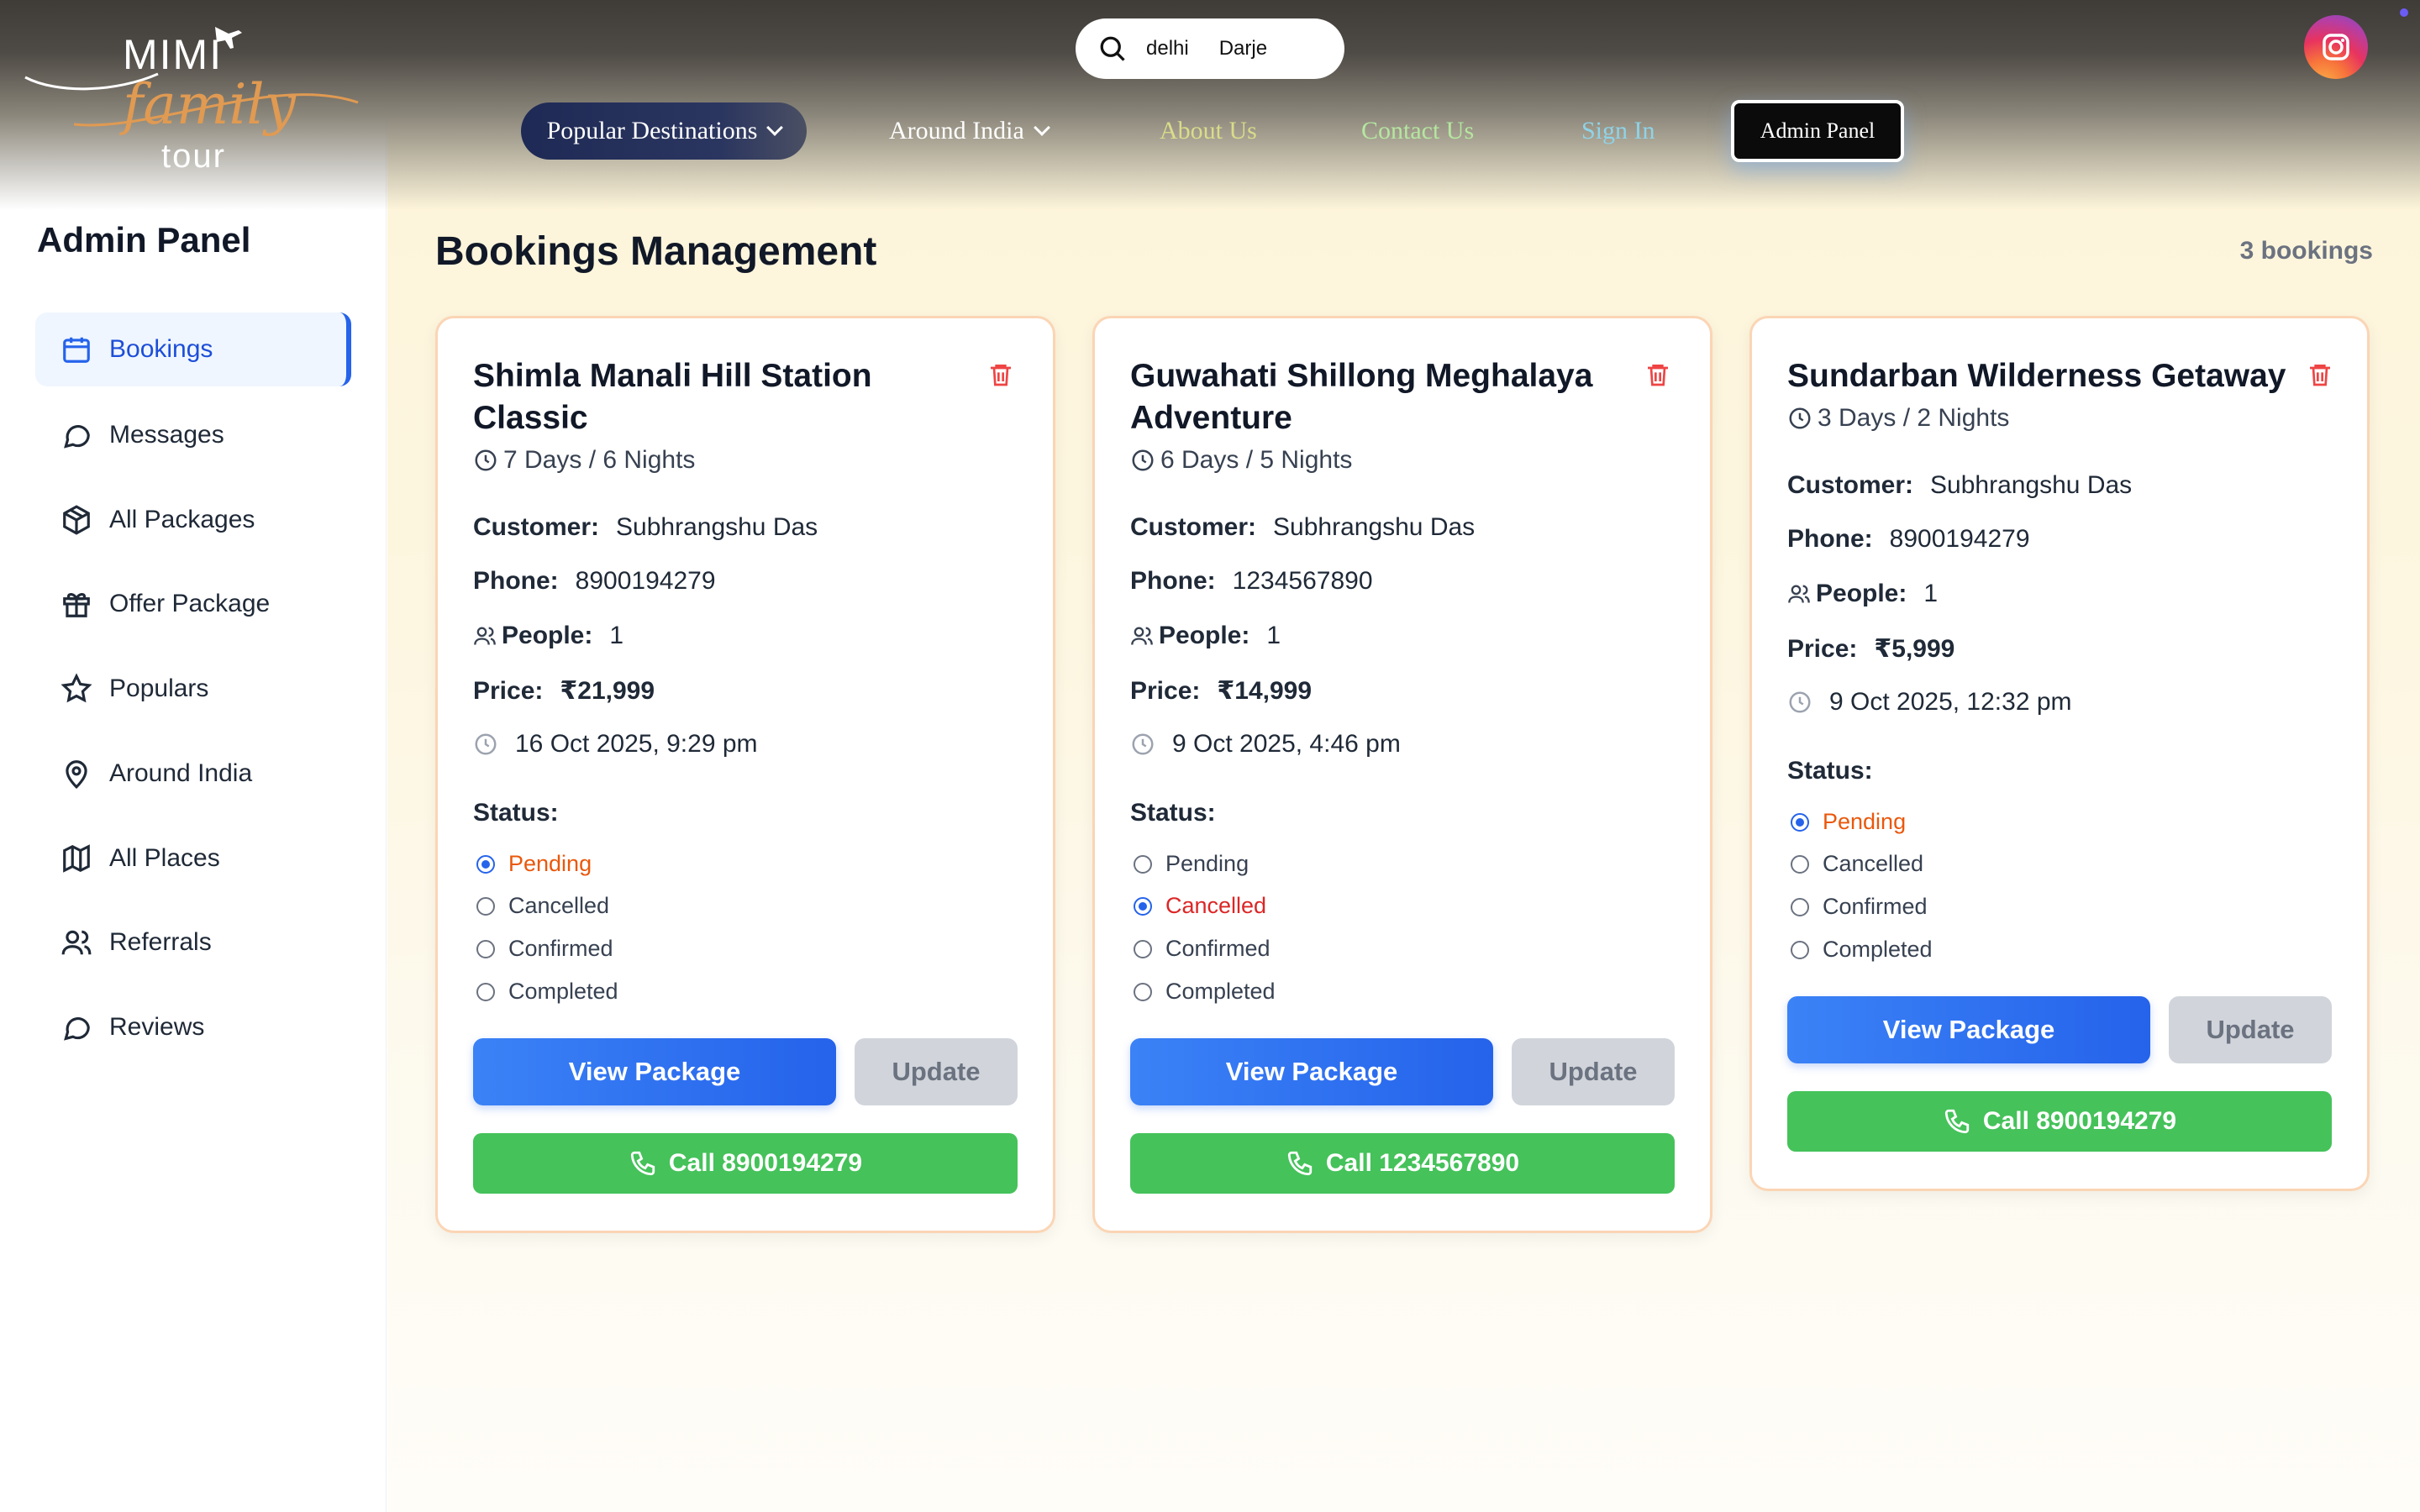 The image size is (2420, 1512). What do you see at coordinates (1960, 485) in the screenshot?
I see `customer-row: Customer: Subhrangshu Das` at bounding box center [1960, 485].